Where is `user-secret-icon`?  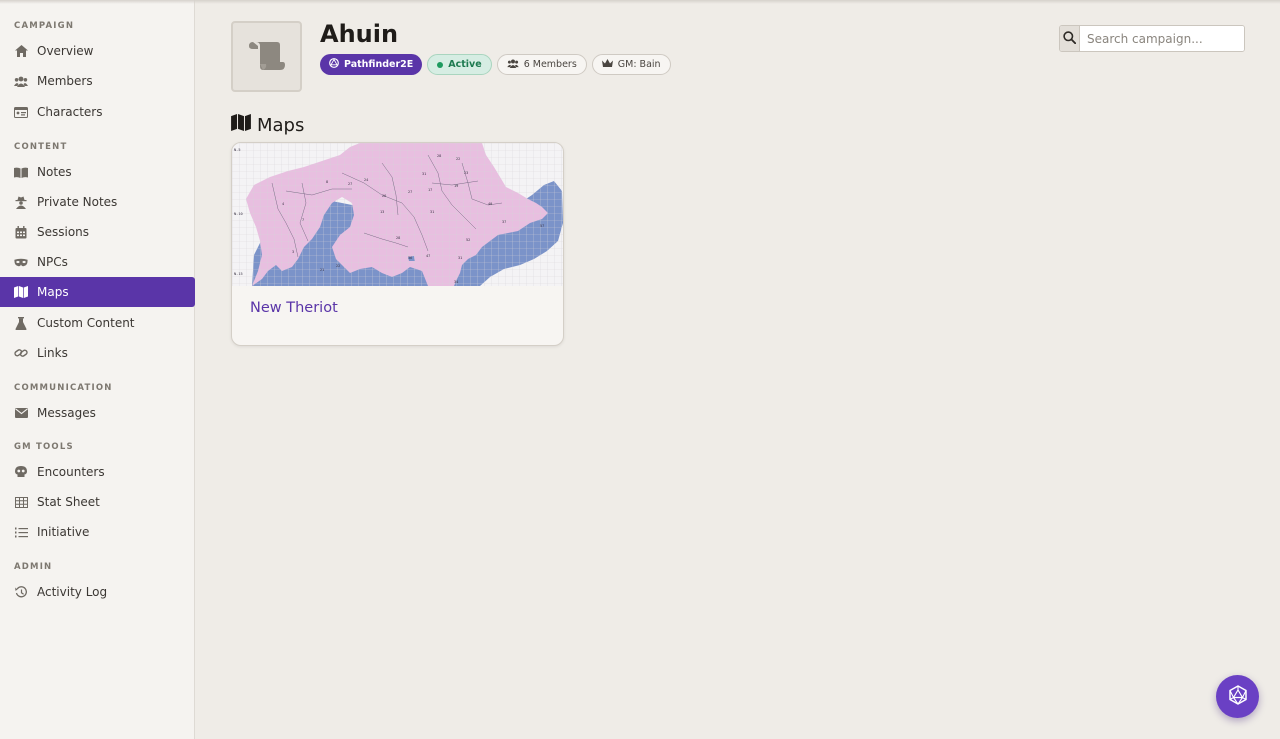
user-secret-icon is located at coordinates (21, 202).